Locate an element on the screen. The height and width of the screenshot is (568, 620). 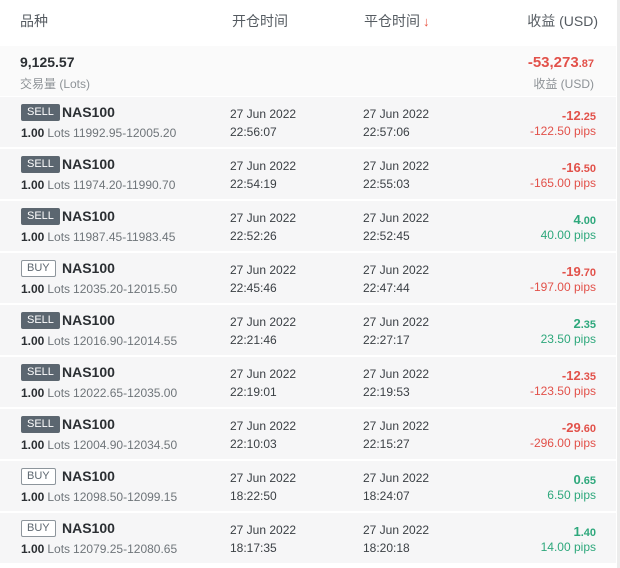
profit-decimals: .60 is located at coordinates (588, 429).